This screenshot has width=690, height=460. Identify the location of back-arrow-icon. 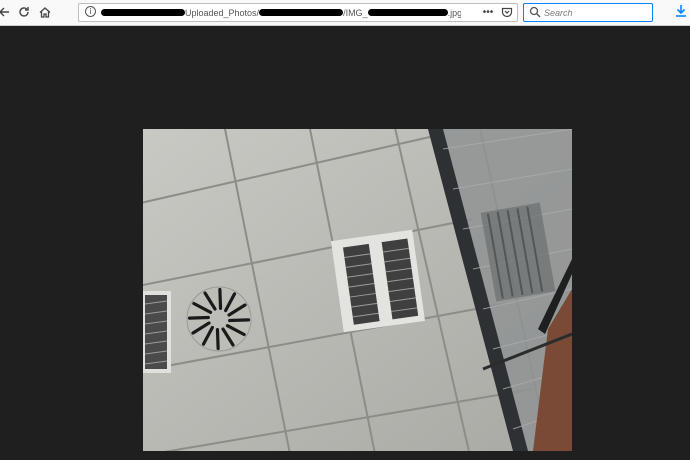
(6, 12).